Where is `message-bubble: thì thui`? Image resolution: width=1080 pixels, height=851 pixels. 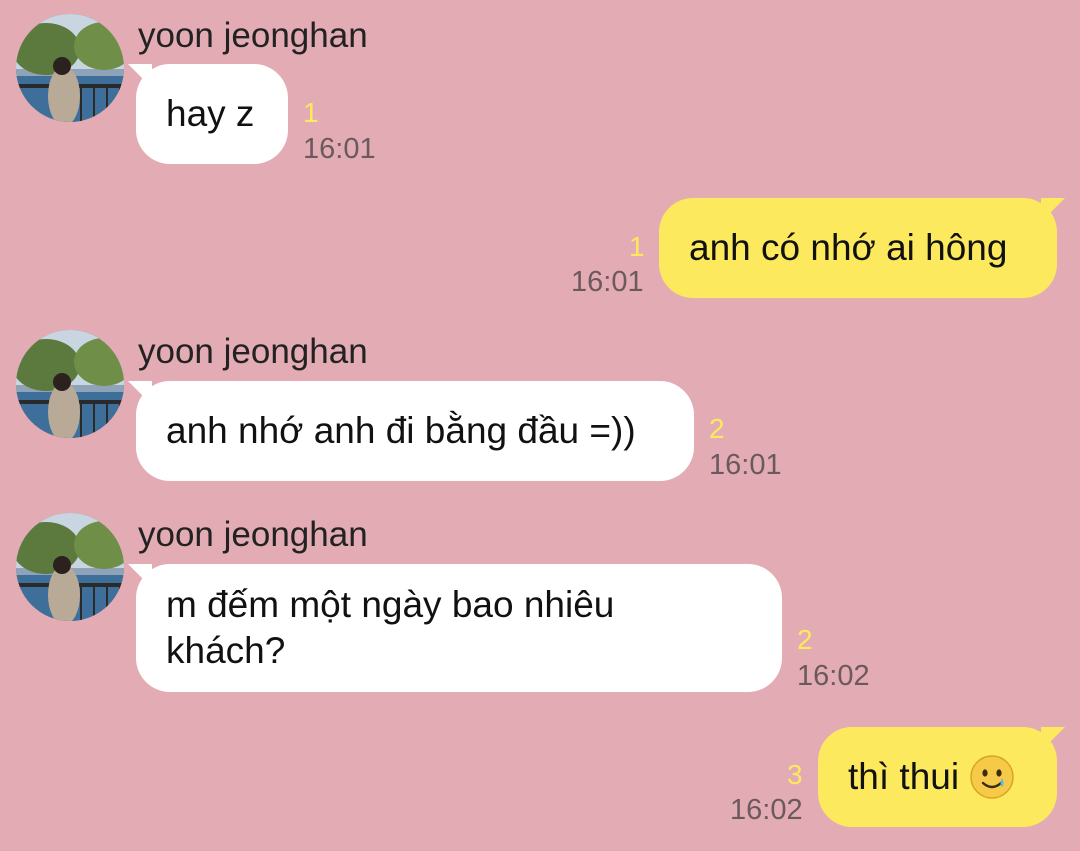 message-bubble: thì thui is located at coordinates (941, 777).